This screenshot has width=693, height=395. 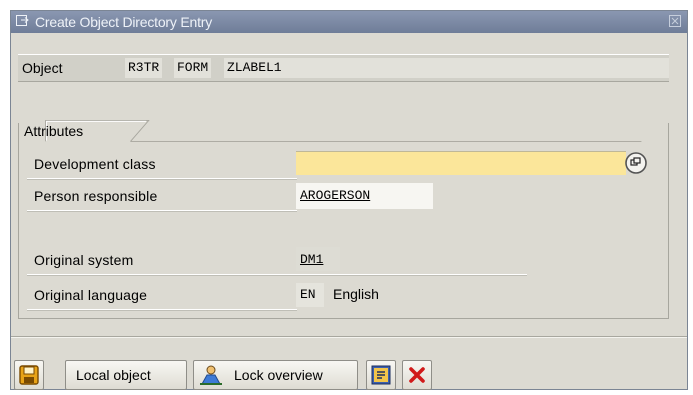 I want to click on original-system-label: Original system, so click(x=84, y=260).